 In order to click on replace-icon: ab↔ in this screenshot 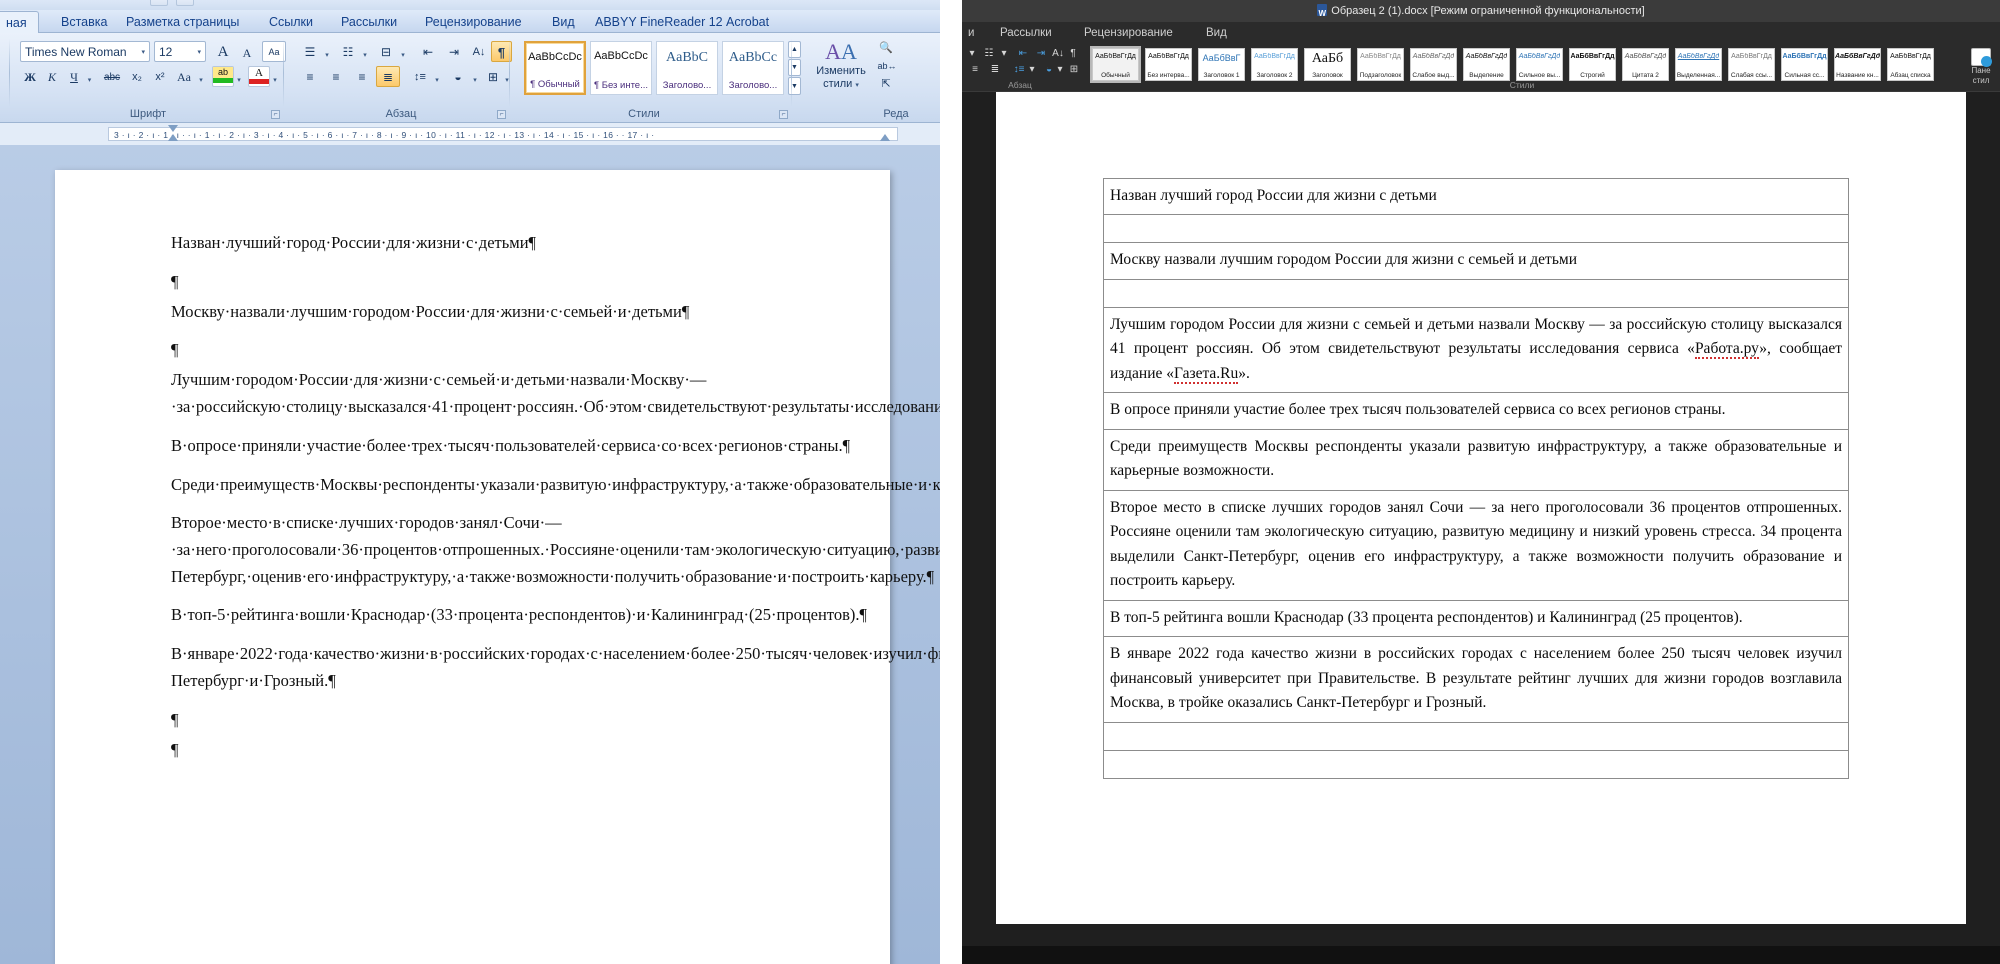, I will do `click(887, 65)`.